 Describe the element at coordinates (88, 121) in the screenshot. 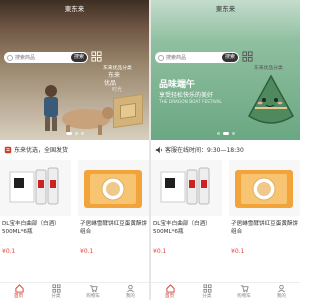

I see `dog-illustration` at that location.